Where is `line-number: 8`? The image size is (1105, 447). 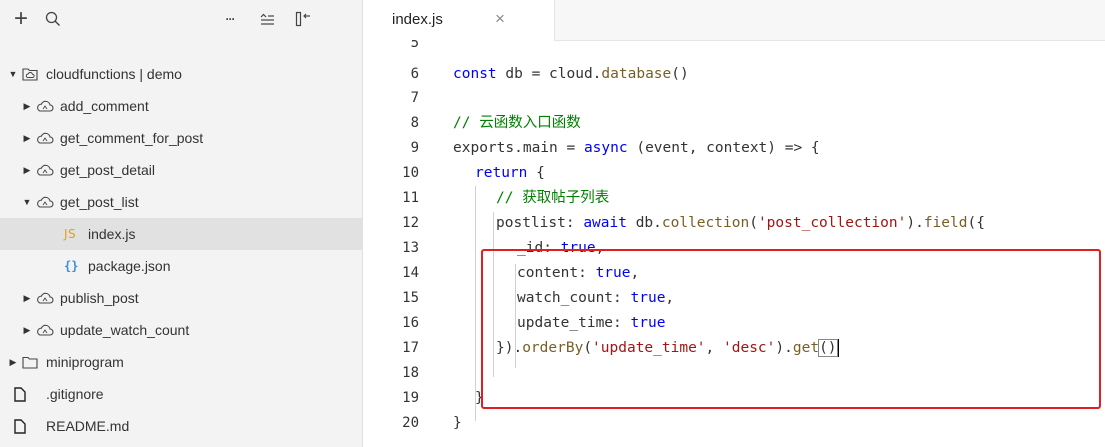 line-number: 8 is located at coordinates (414, 123).